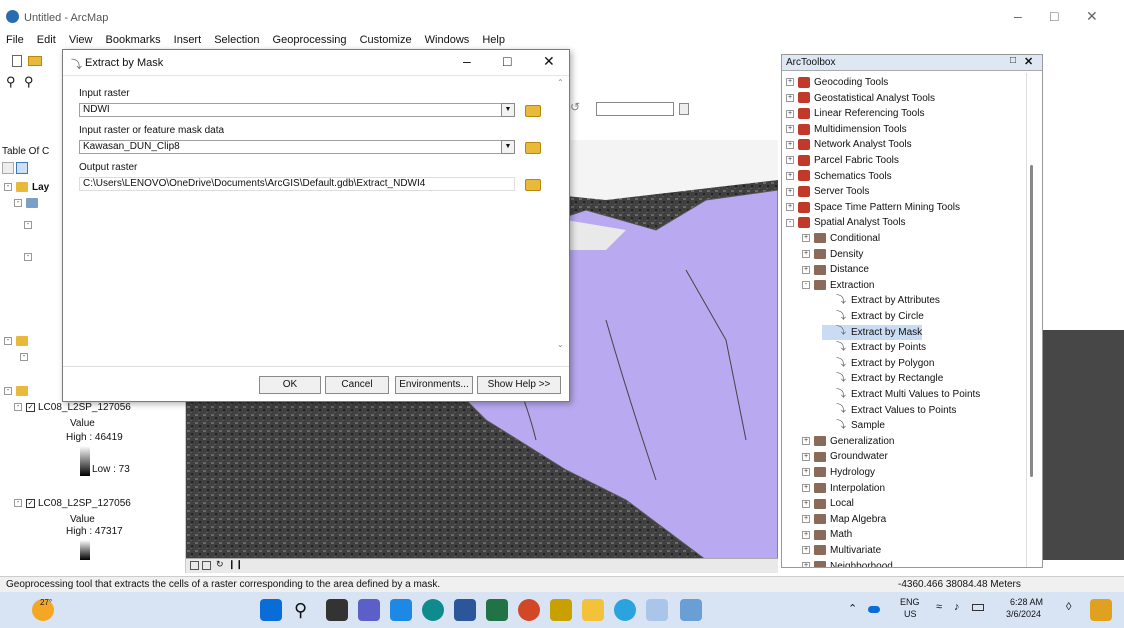  Describe the element at coordinates (847, 563) in the screenshot. I see `toolbox-item: + Neighborhood` at that location.